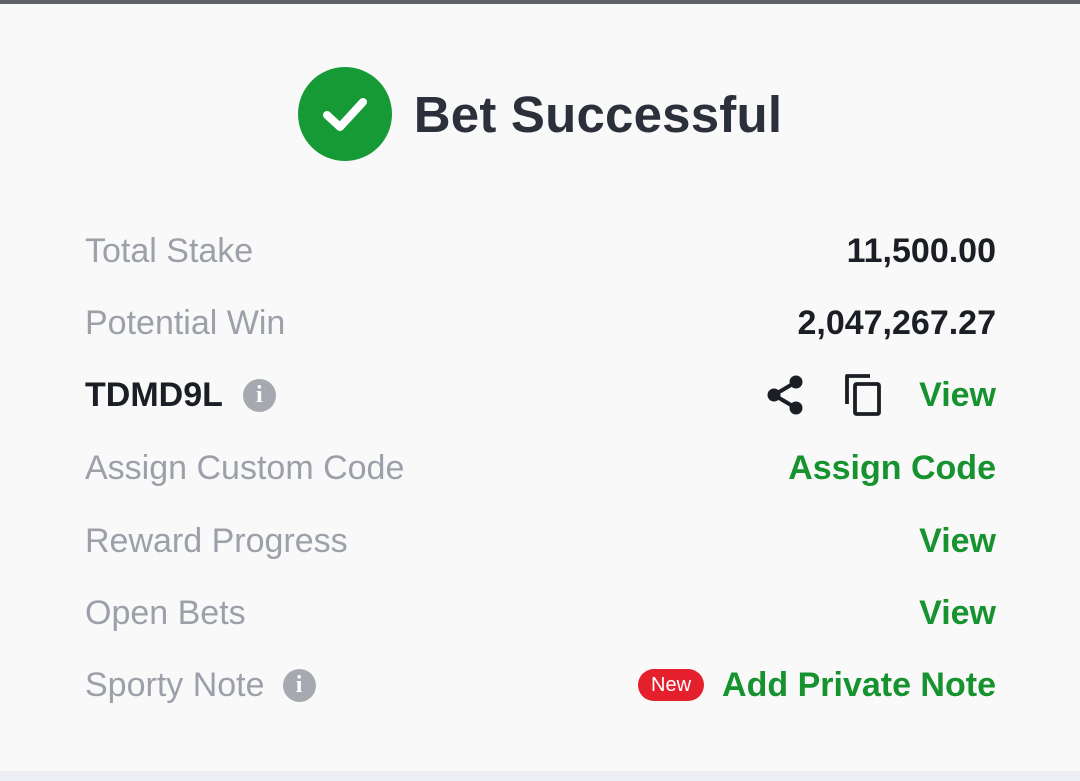  What do you see at coordinates (785, 395) in the screenshot?
I see `share-icon` at bounding box center [785, 395].